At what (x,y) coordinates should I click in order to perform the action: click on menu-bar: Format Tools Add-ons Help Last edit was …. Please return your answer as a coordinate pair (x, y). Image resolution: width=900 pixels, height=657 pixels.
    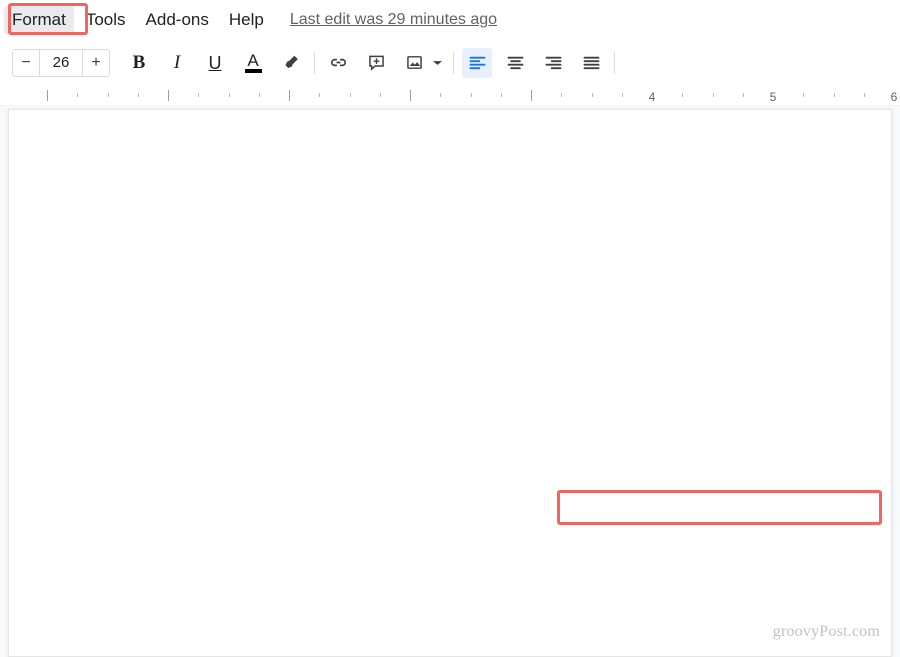
    Looking at the image, I should click on (450, 20).